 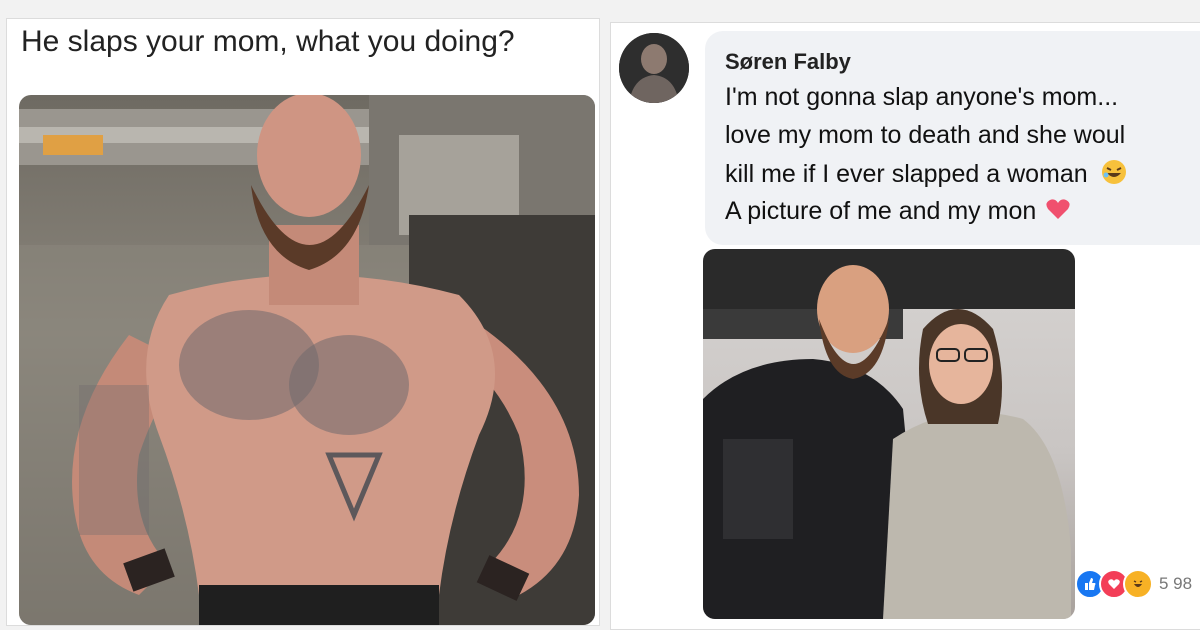 I want to click on reaction-summary: 5 98, so click(x=1133, y=584).